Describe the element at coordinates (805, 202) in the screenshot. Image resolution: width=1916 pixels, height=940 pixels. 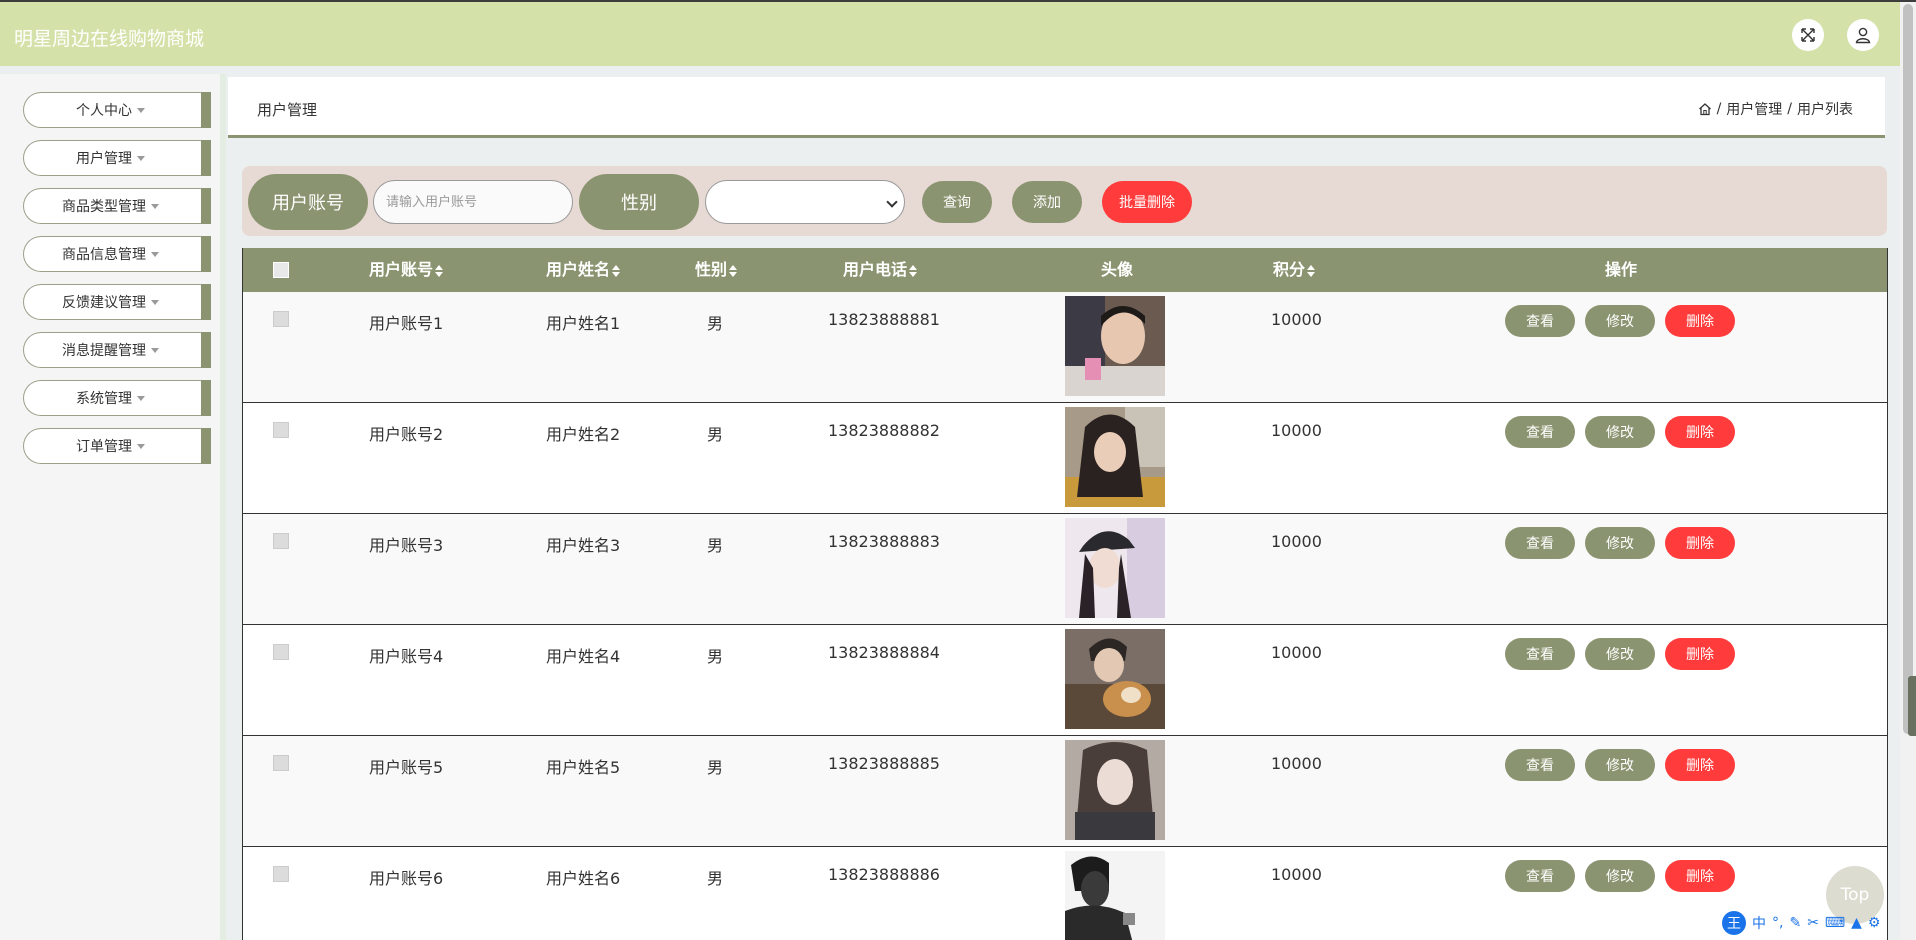
I see `gender-select` at that location.